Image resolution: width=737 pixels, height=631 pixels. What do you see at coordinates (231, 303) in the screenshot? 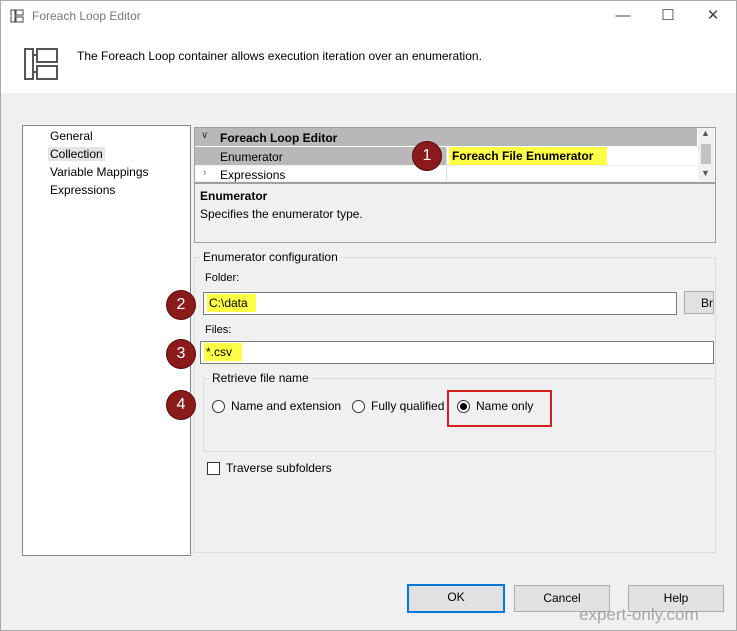
I see `folder-value: C:\data` at bounding box center [231, 303].